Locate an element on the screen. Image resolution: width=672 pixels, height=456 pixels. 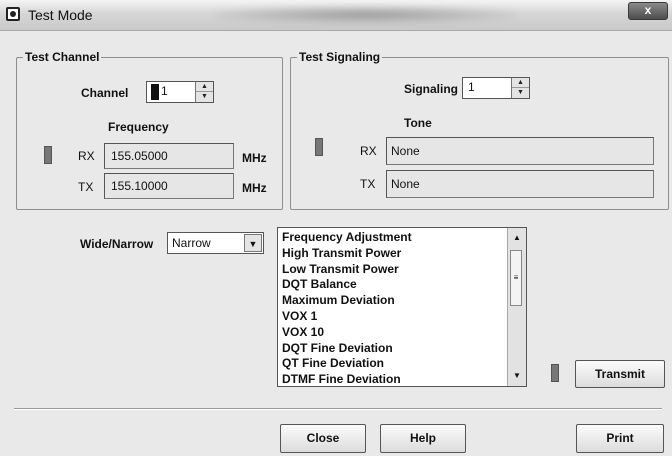
print-button: Print is located at coordinates (620, 438).